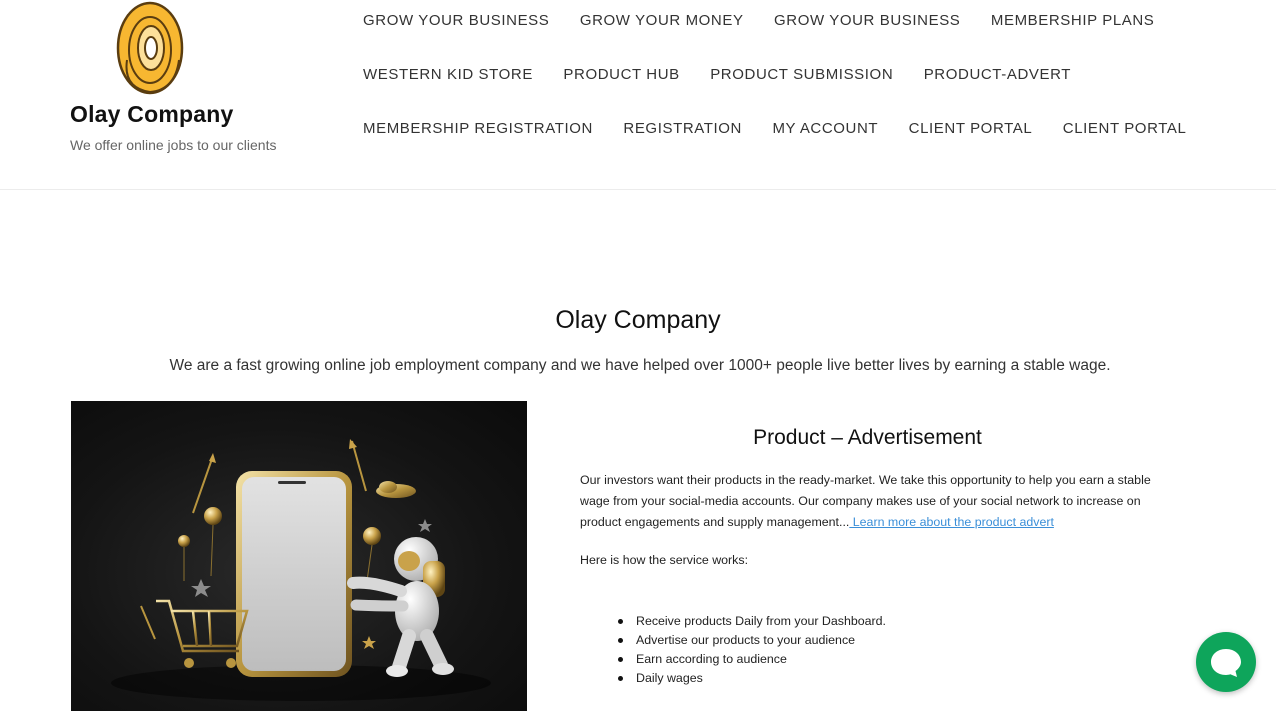 The image size is (1276, 711). I want to click on nav-item-grow-your-money: GROW YOUR MONEY, so click(662, 21).